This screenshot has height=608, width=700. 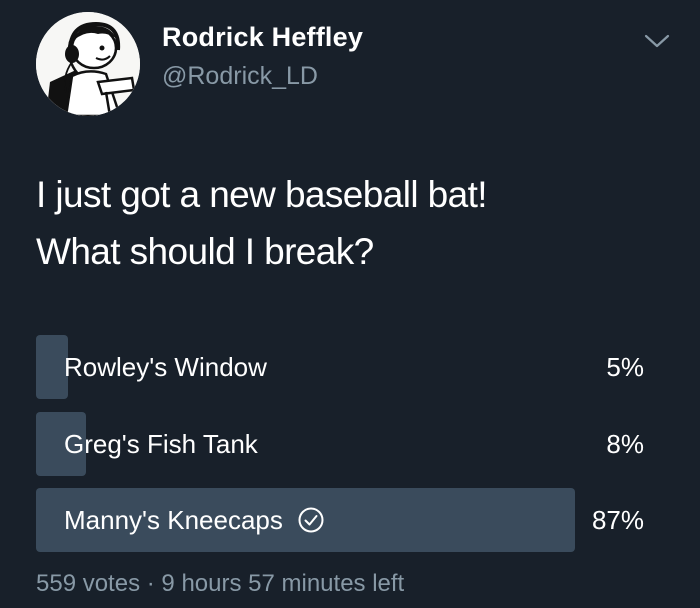 I want to click on check-circle-icon, so click(x=311, y=520).